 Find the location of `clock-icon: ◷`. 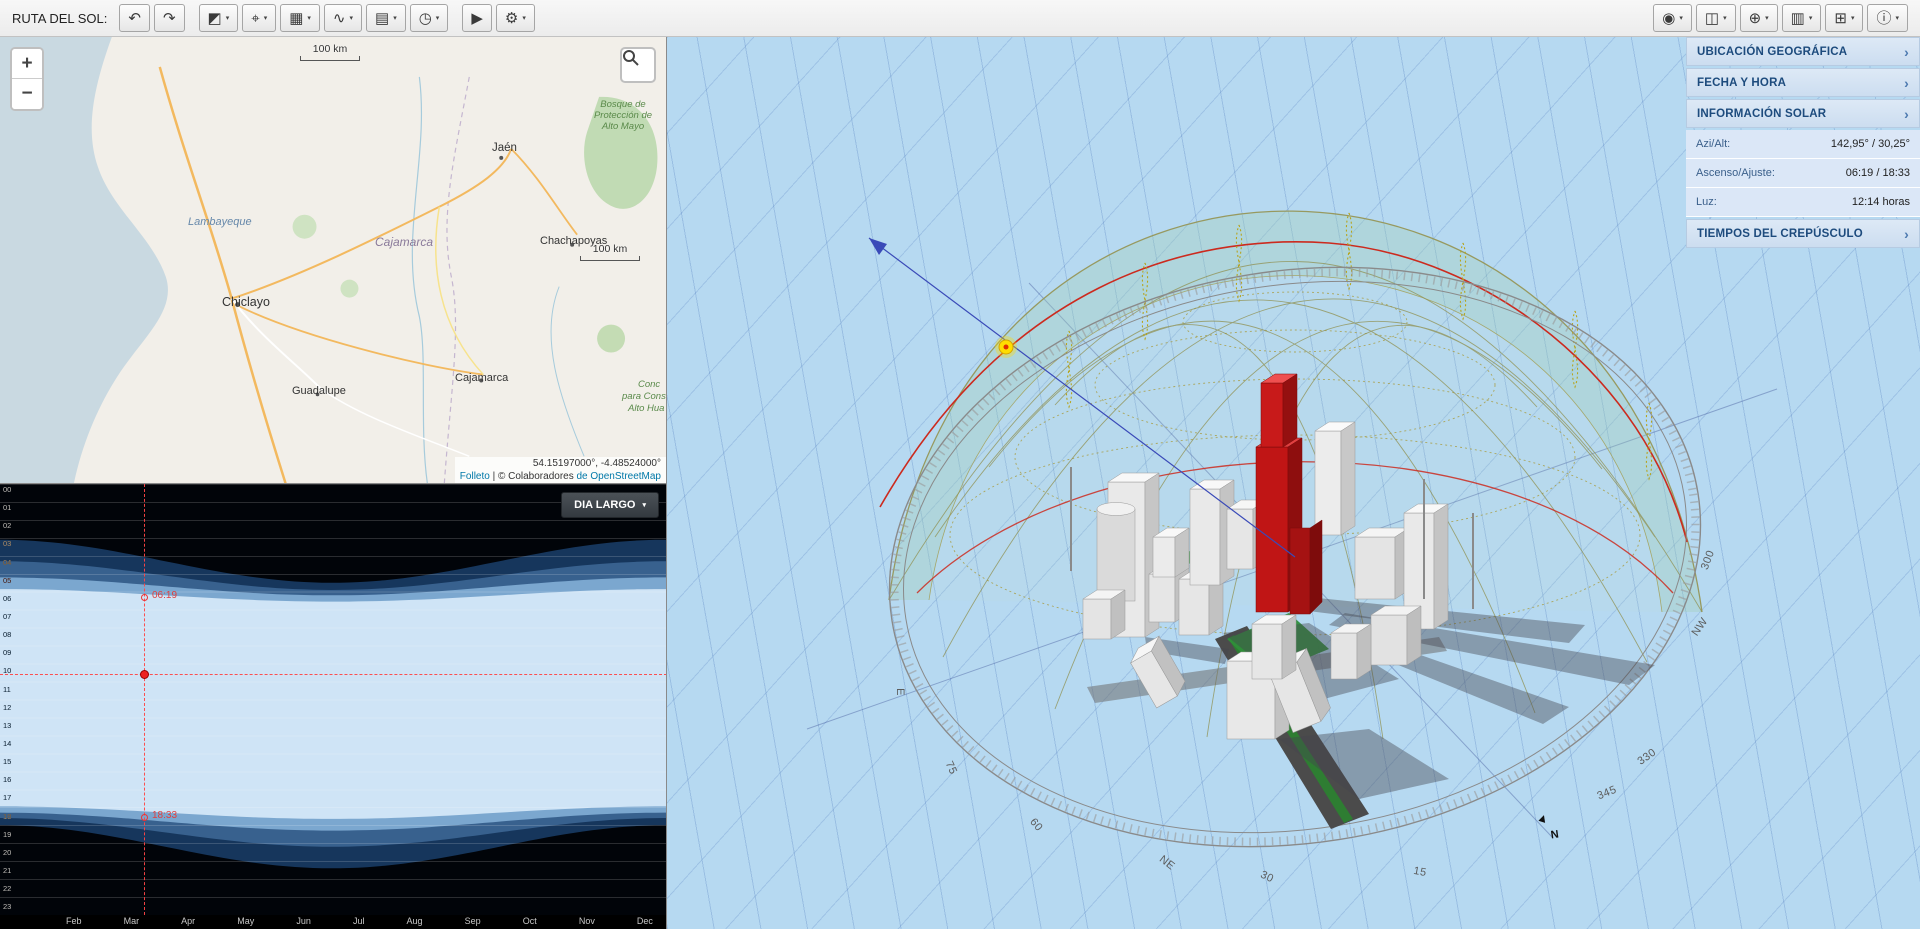

clock-icon: ◷ is located at coordinates (425, 18).